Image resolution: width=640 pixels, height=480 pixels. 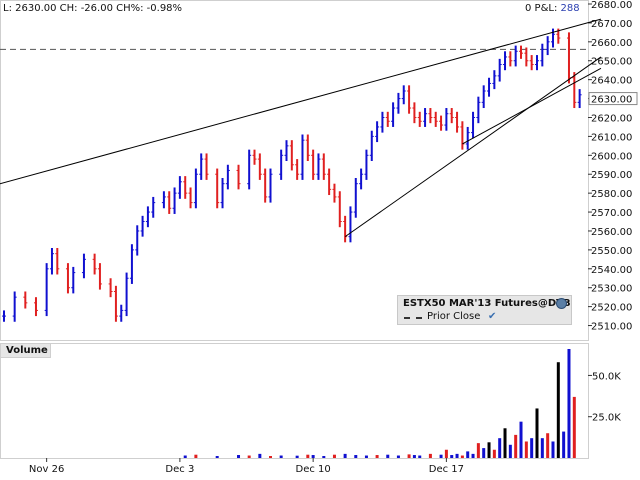 What do you see at coordinates (611, 251) in the screenshot?
I see `y-tick-label: 2550.00` at bounding box center [611, 251].